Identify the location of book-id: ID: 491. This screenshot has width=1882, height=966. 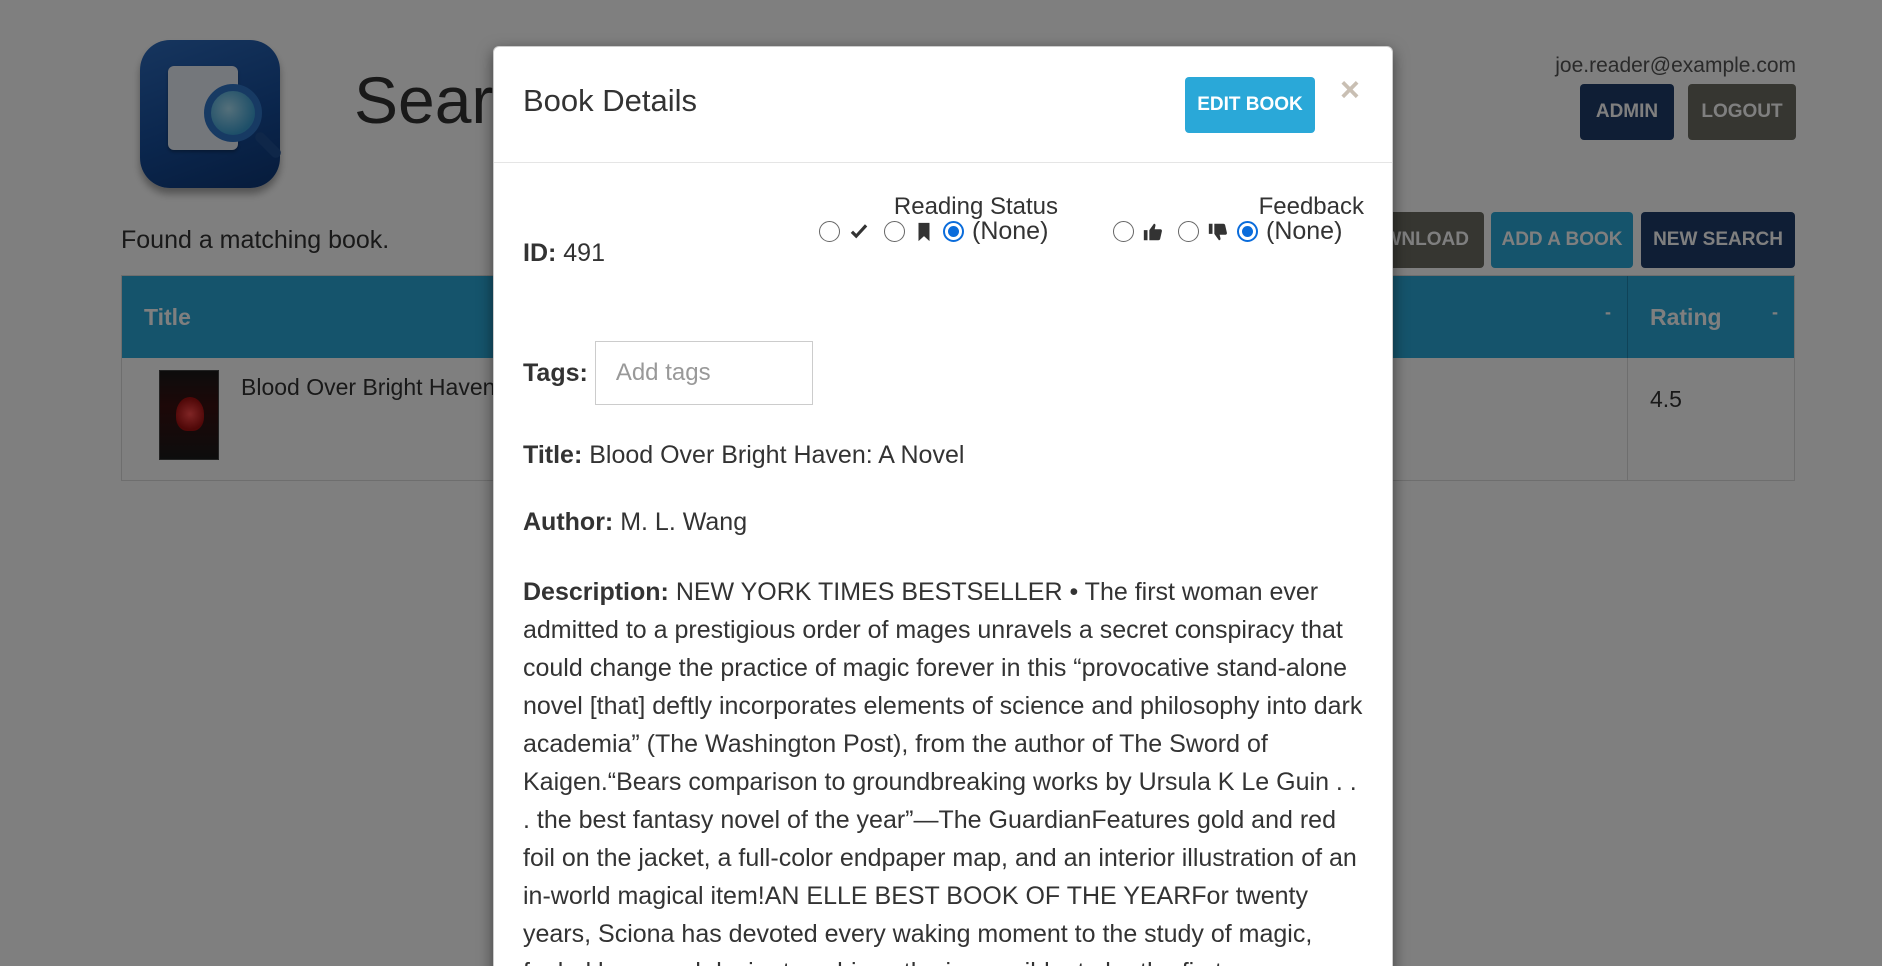
(564, 253).